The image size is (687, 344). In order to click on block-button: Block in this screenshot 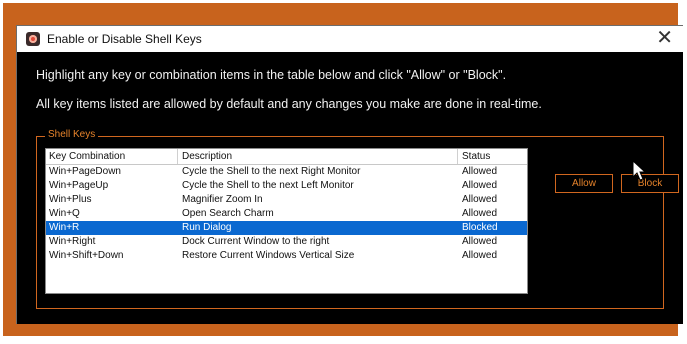, I will do `click(650, 183)`.